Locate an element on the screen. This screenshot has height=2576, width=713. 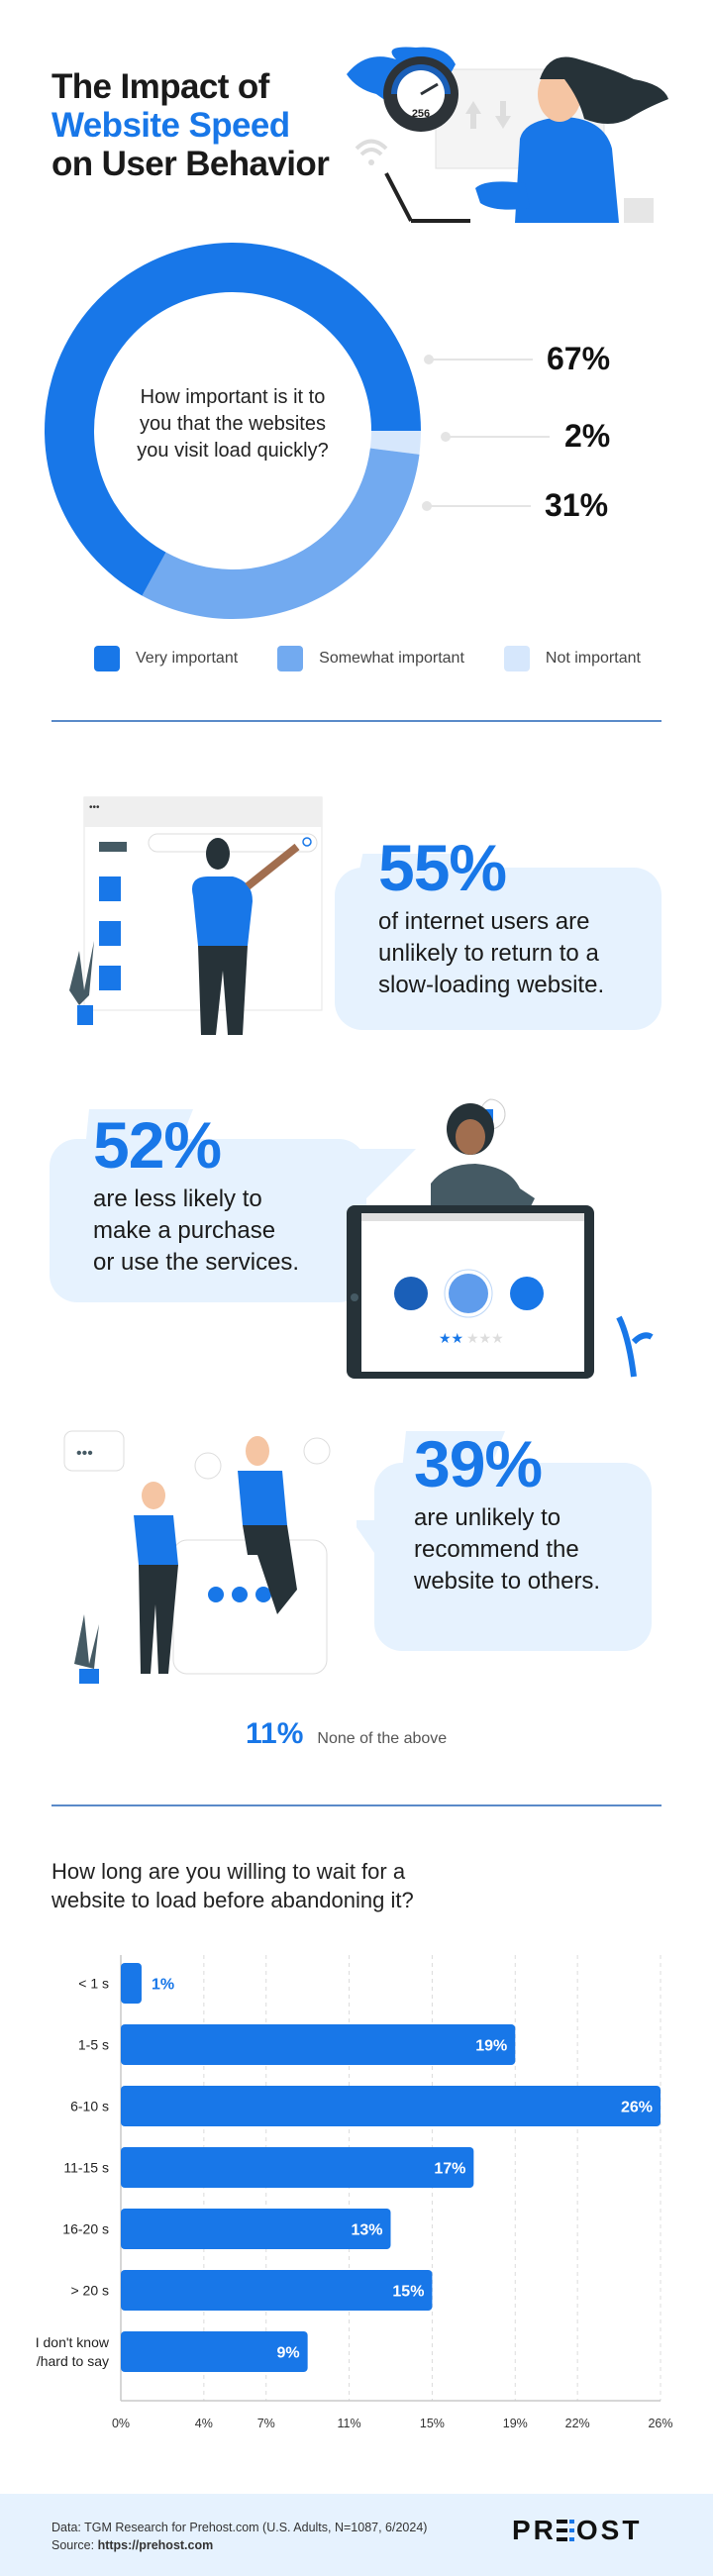
category-label: 16-20 s is located at coordinates (85, 2229).